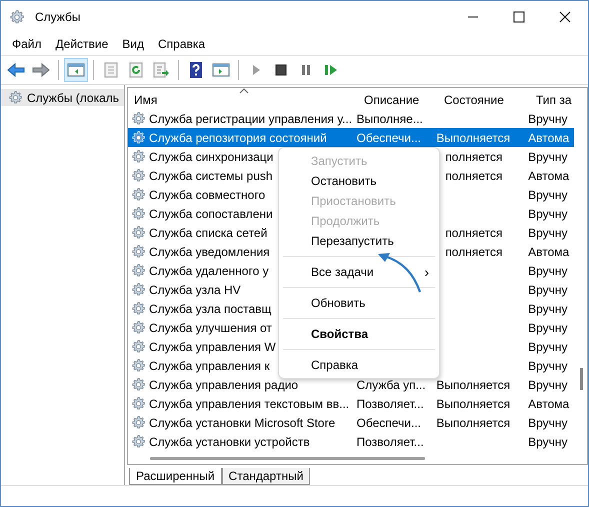  I want to click on window-title: Службы, so click(57, 17).